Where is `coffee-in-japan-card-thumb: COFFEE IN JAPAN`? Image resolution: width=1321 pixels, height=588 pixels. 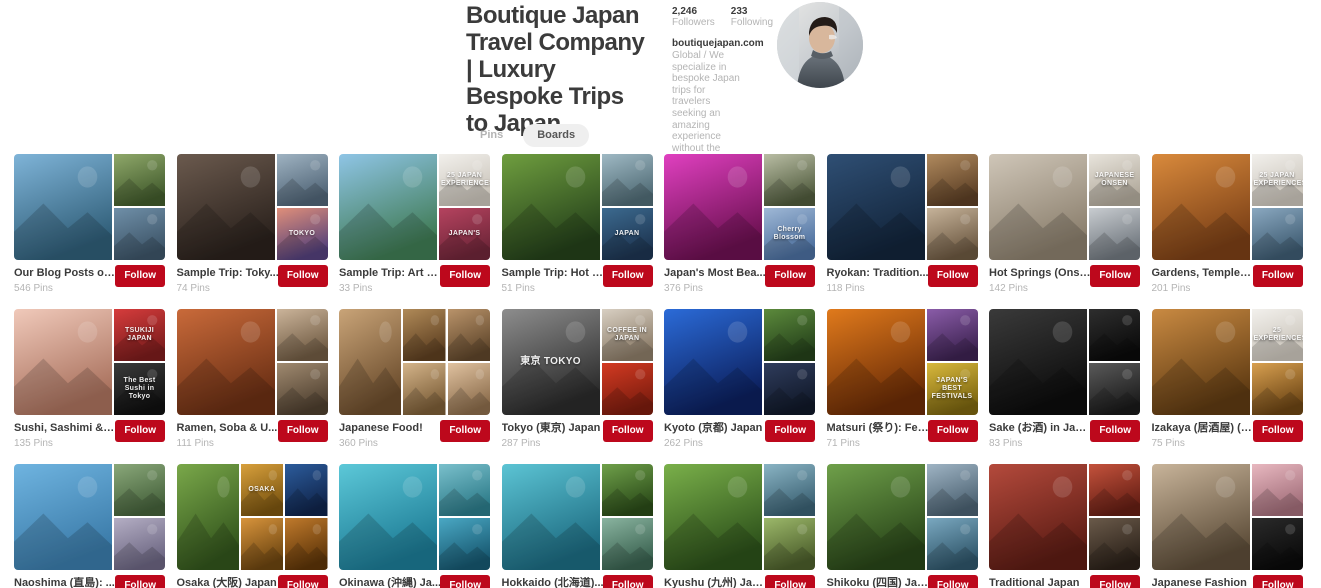
coffee-in-japan-card-thumb: COFFEE IN JAPAN is located at coordinates (627, 335).